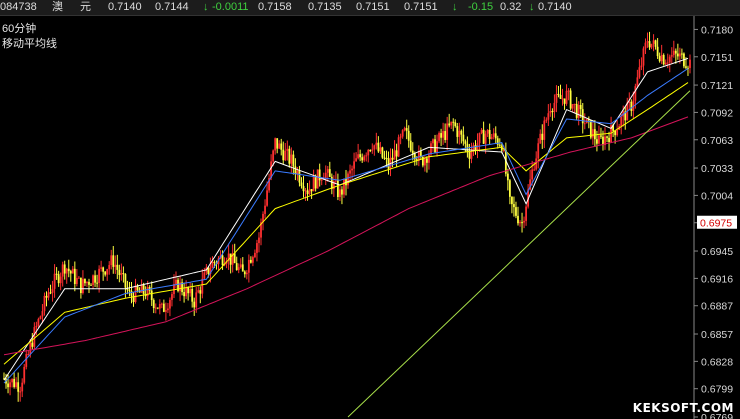  Describe the element at coordinates (325, 7) in the screenshot. I see `quote-low: 0.7135` at that location.